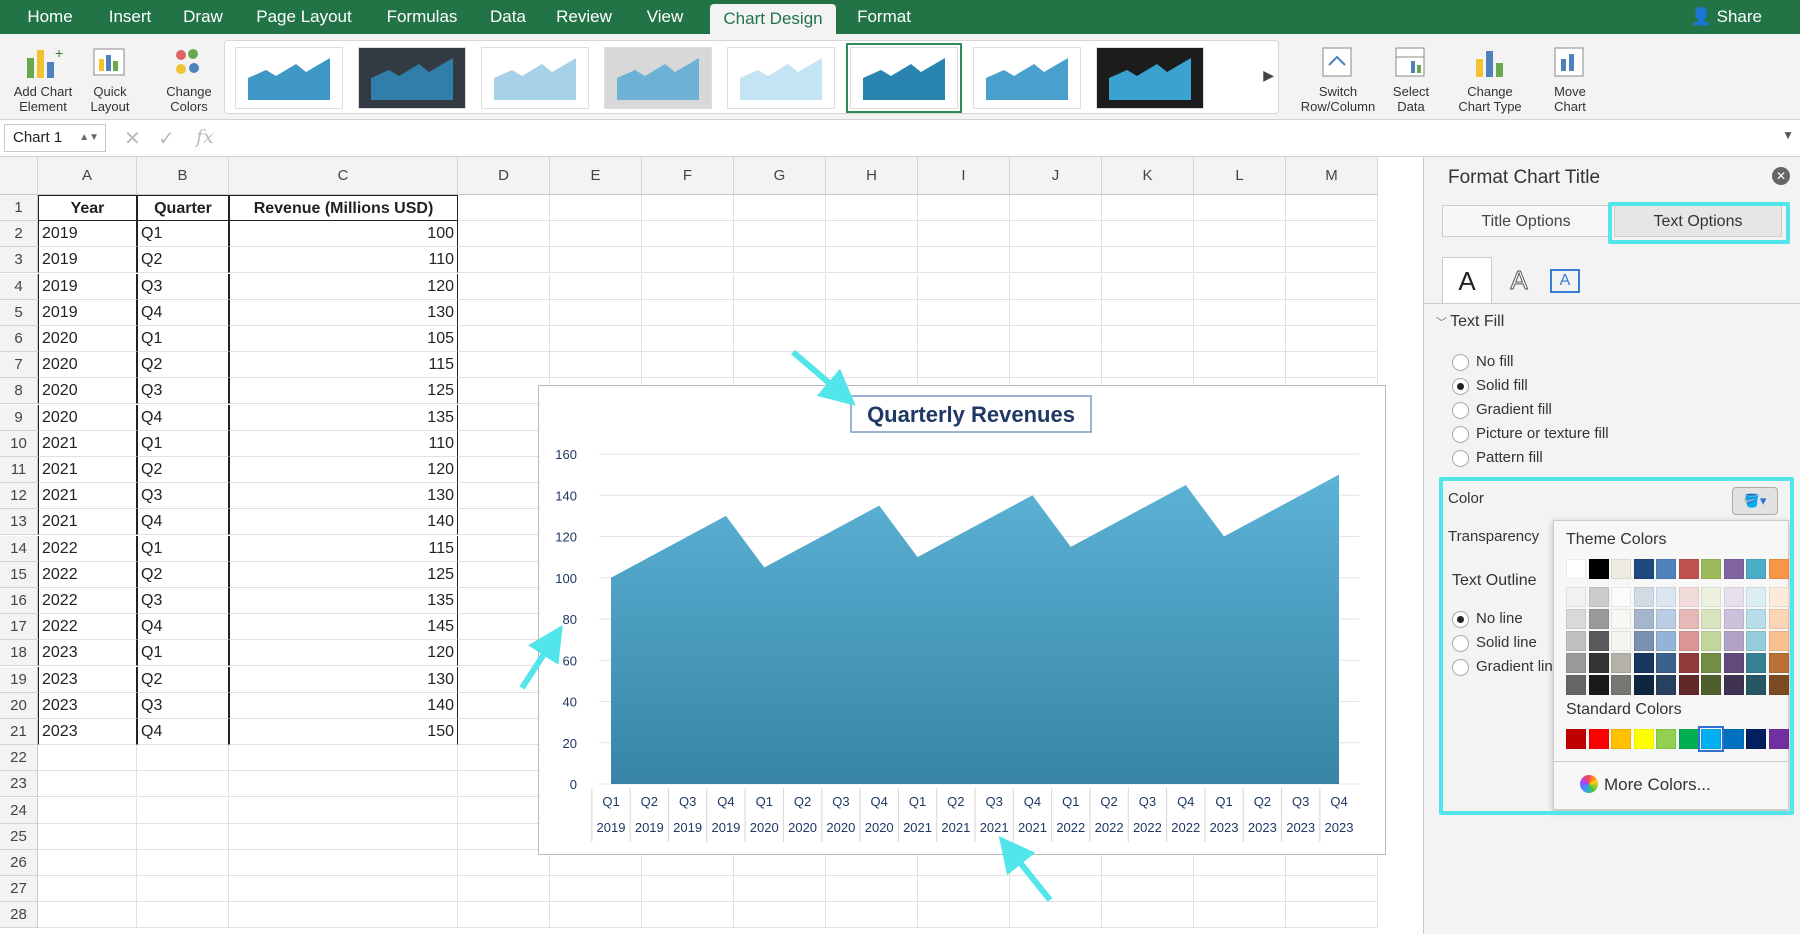 The height and width of the screenshot is (934, 1800). I want to click on arrow-to-horizontal-axis, so click(1025, 868).